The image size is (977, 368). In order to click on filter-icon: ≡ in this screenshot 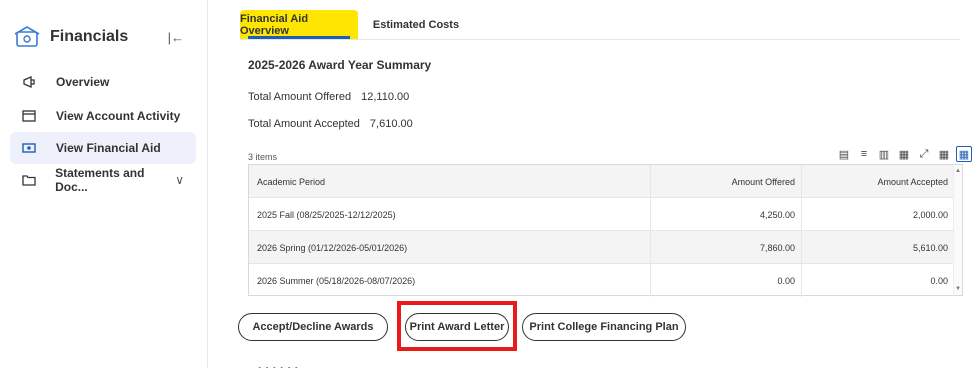, I will do `click(864, 154)`.